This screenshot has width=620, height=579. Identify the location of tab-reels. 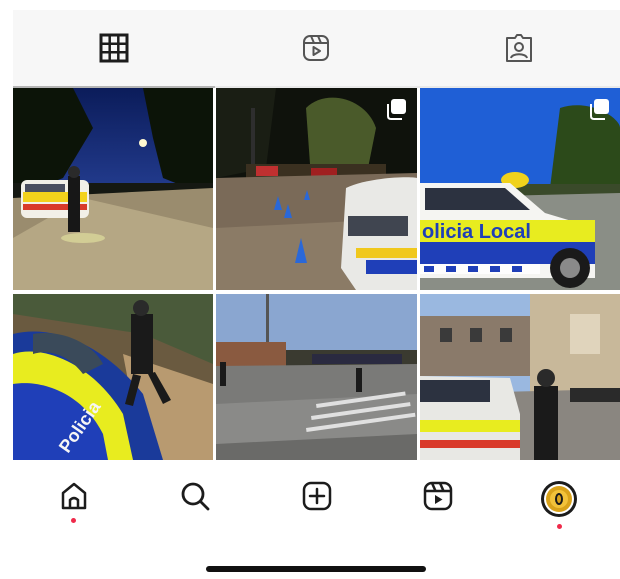
(316, 49).